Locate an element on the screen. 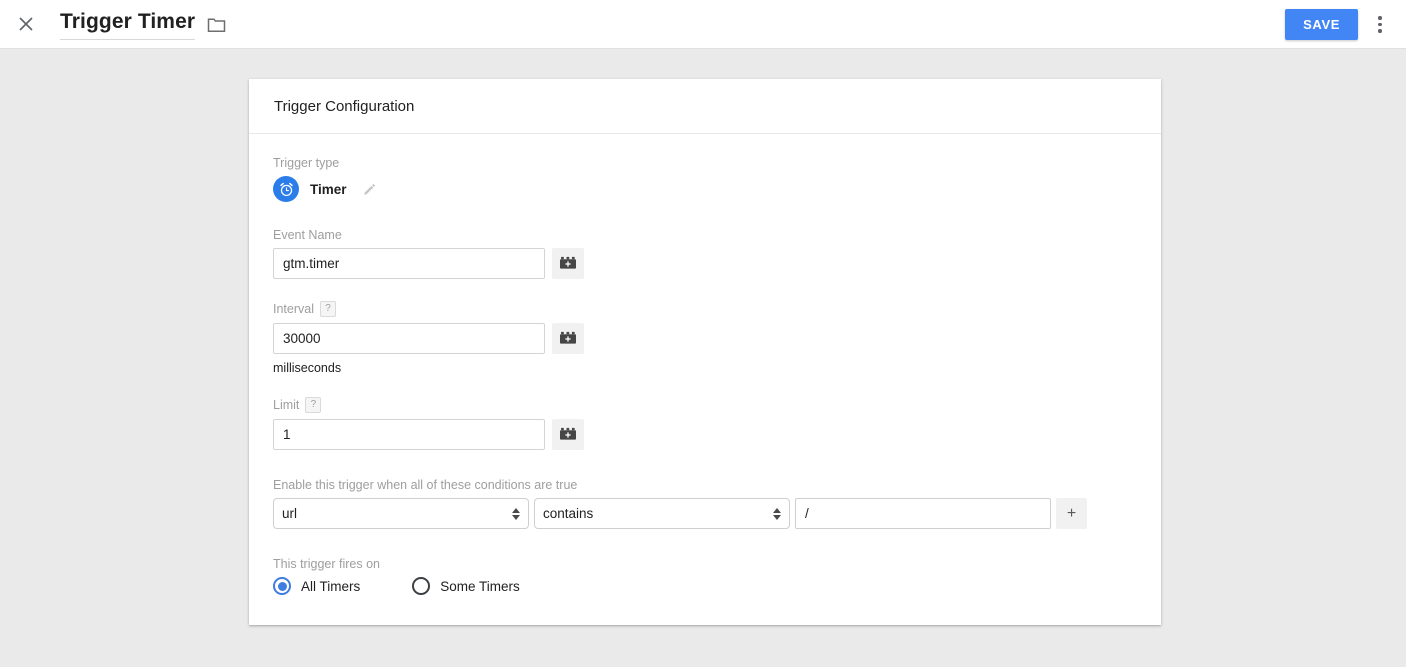 This screenshot has width=1406, height=667. card-header: Trigger Configuration is located at coordinates (705, 106).